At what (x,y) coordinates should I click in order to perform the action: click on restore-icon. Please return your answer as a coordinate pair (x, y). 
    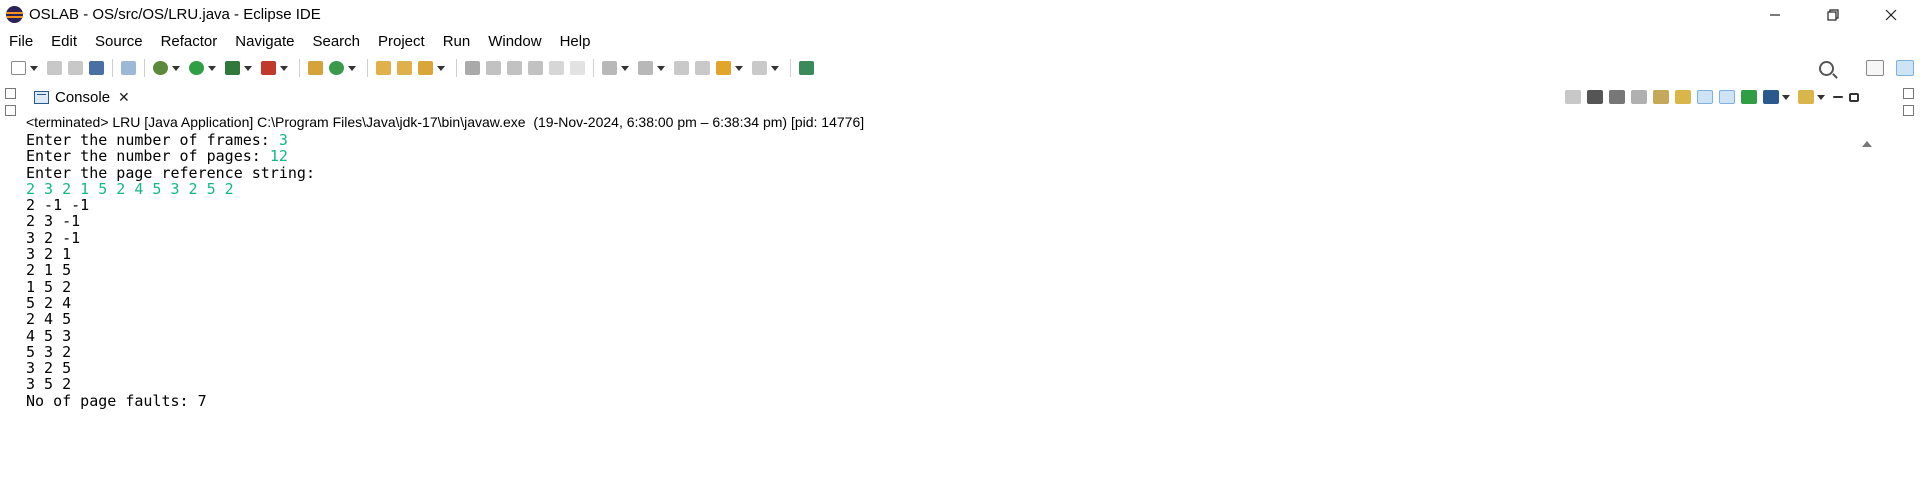
    Looking at the image, I should click on (1833, 14).